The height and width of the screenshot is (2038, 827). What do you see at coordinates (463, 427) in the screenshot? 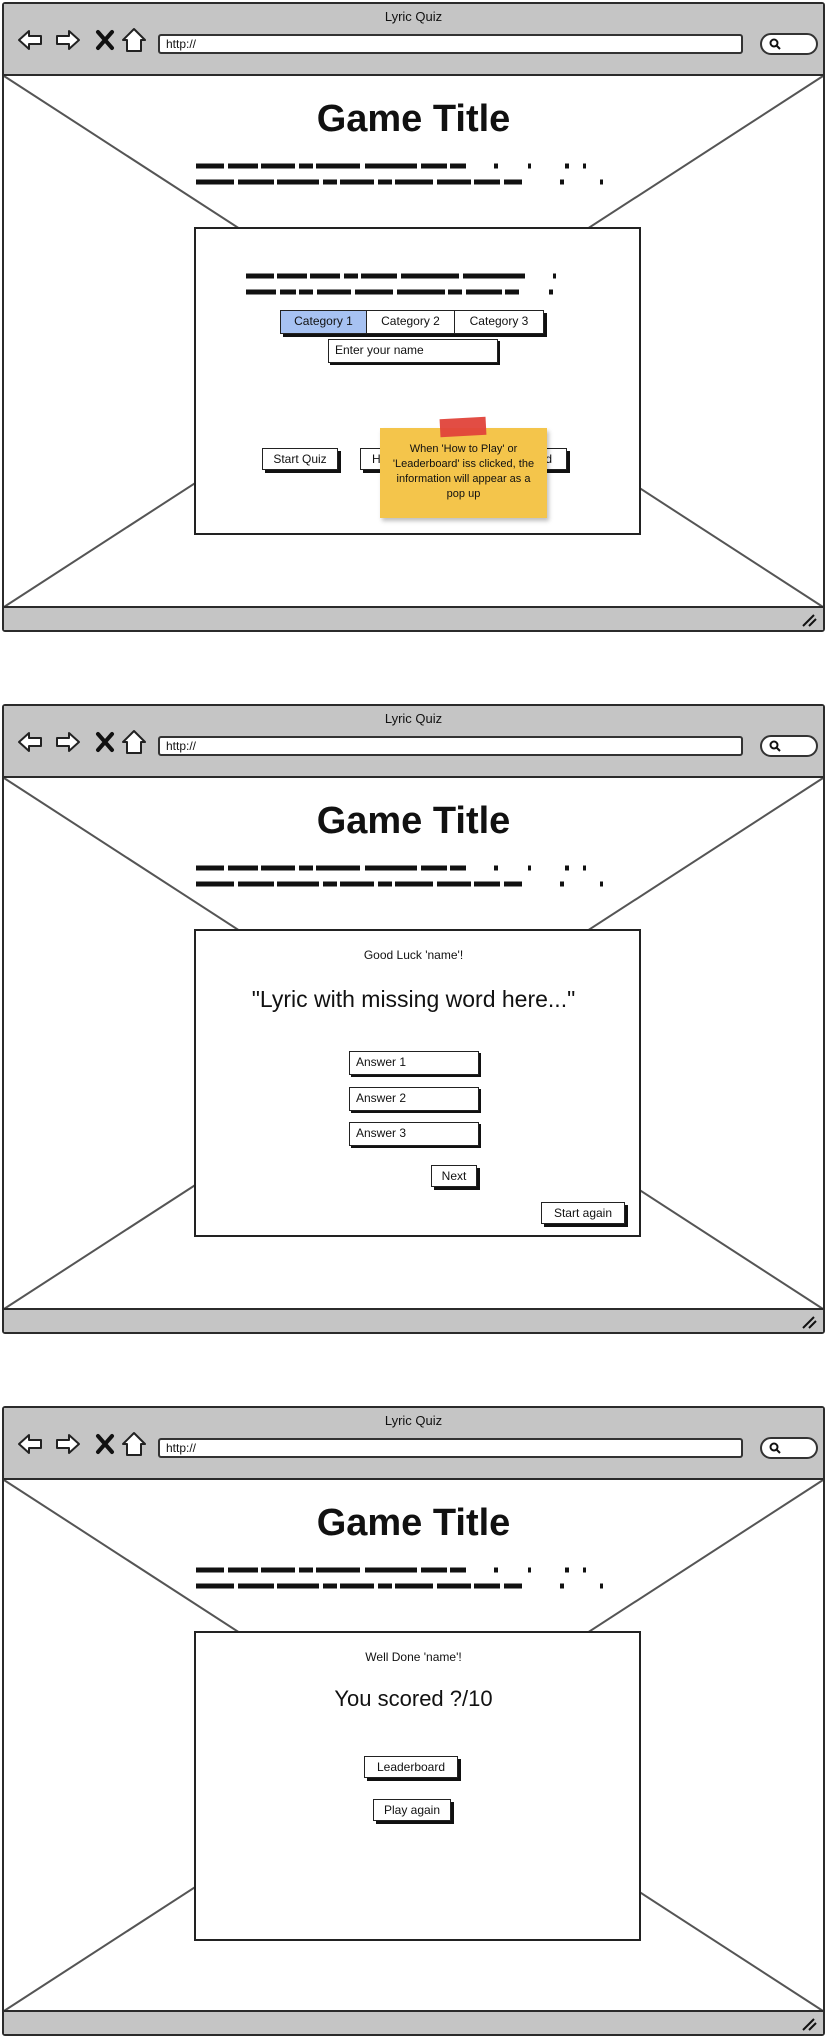
I see `sticky-tape` at bounding box center [463, 427].